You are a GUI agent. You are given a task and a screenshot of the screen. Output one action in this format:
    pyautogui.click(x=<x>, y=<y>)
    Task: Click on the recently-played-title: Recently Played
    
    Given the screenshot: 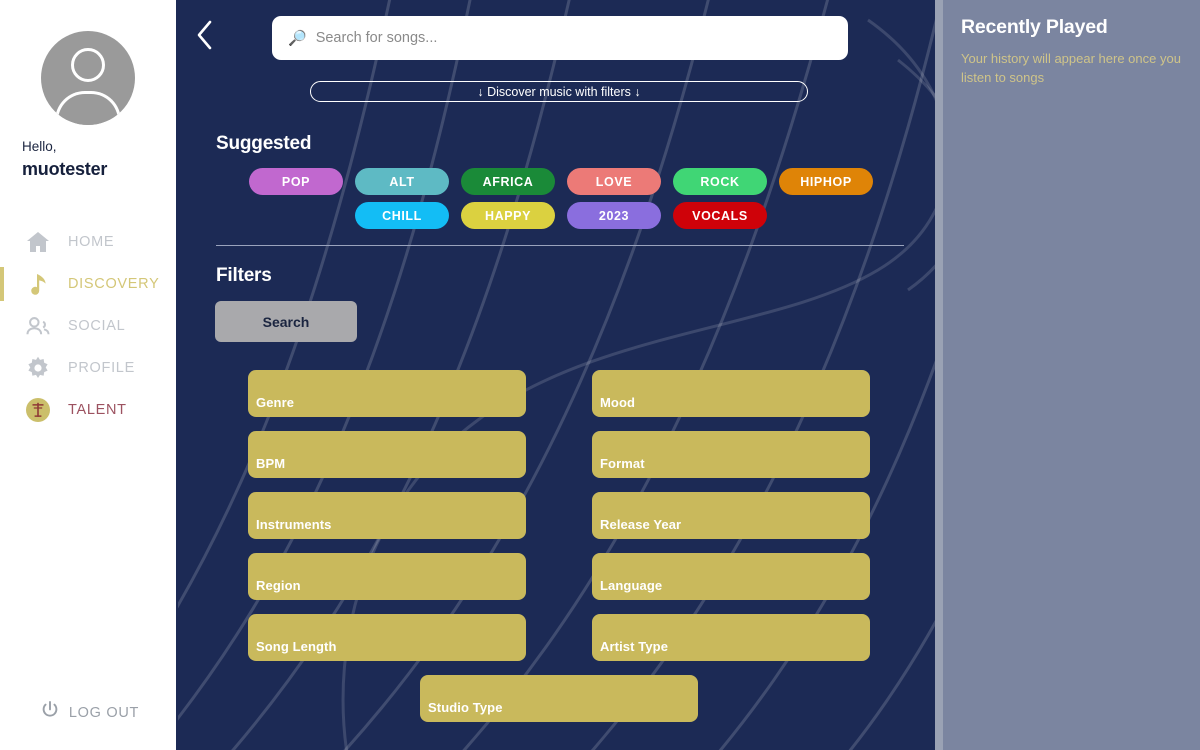 What is the action you would take?
    pyautogui.click(x=1034, y=27)
    